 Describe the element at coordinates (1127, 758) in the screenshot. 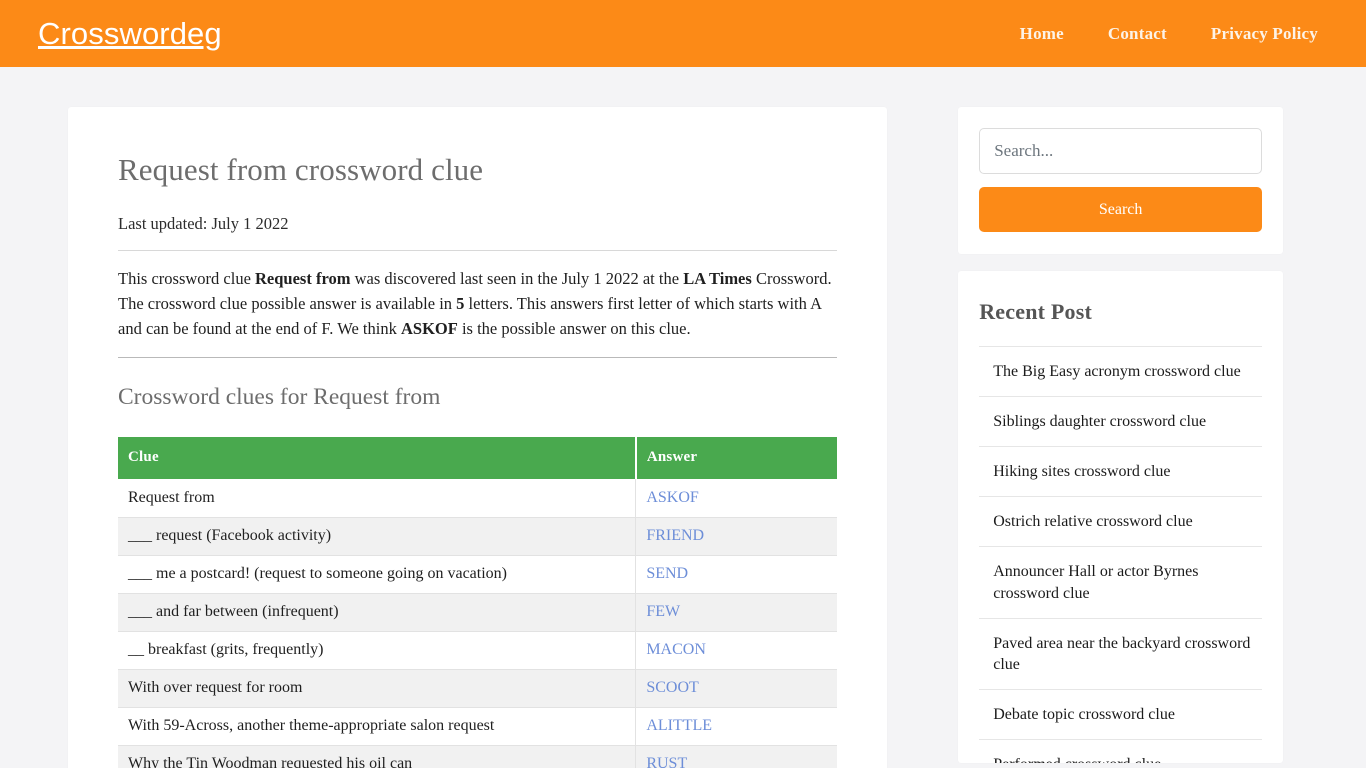

I see `recent-post-link: Performed crossword clue` at that location.